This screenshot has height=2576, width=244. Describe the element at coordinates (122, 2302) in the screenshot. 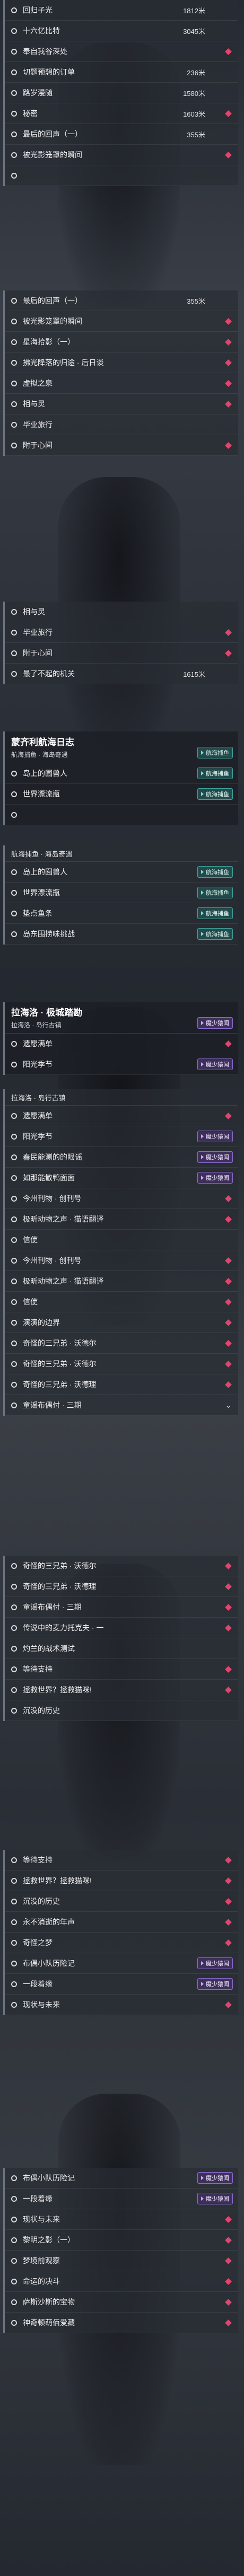

I see `quest-row: 萨斯沙斯的宝物` at that location.